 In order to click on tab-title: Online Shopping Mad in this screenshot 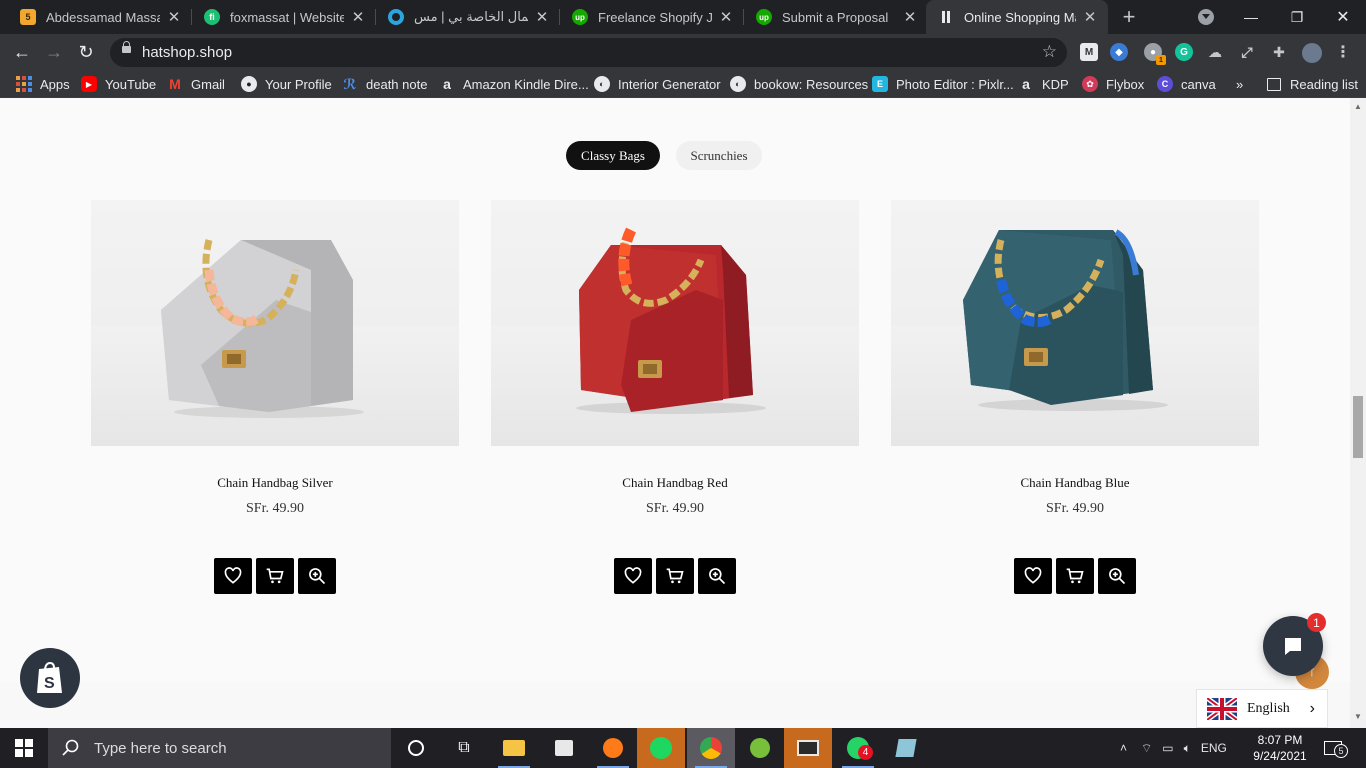, I will do `click(1020, 17)`.